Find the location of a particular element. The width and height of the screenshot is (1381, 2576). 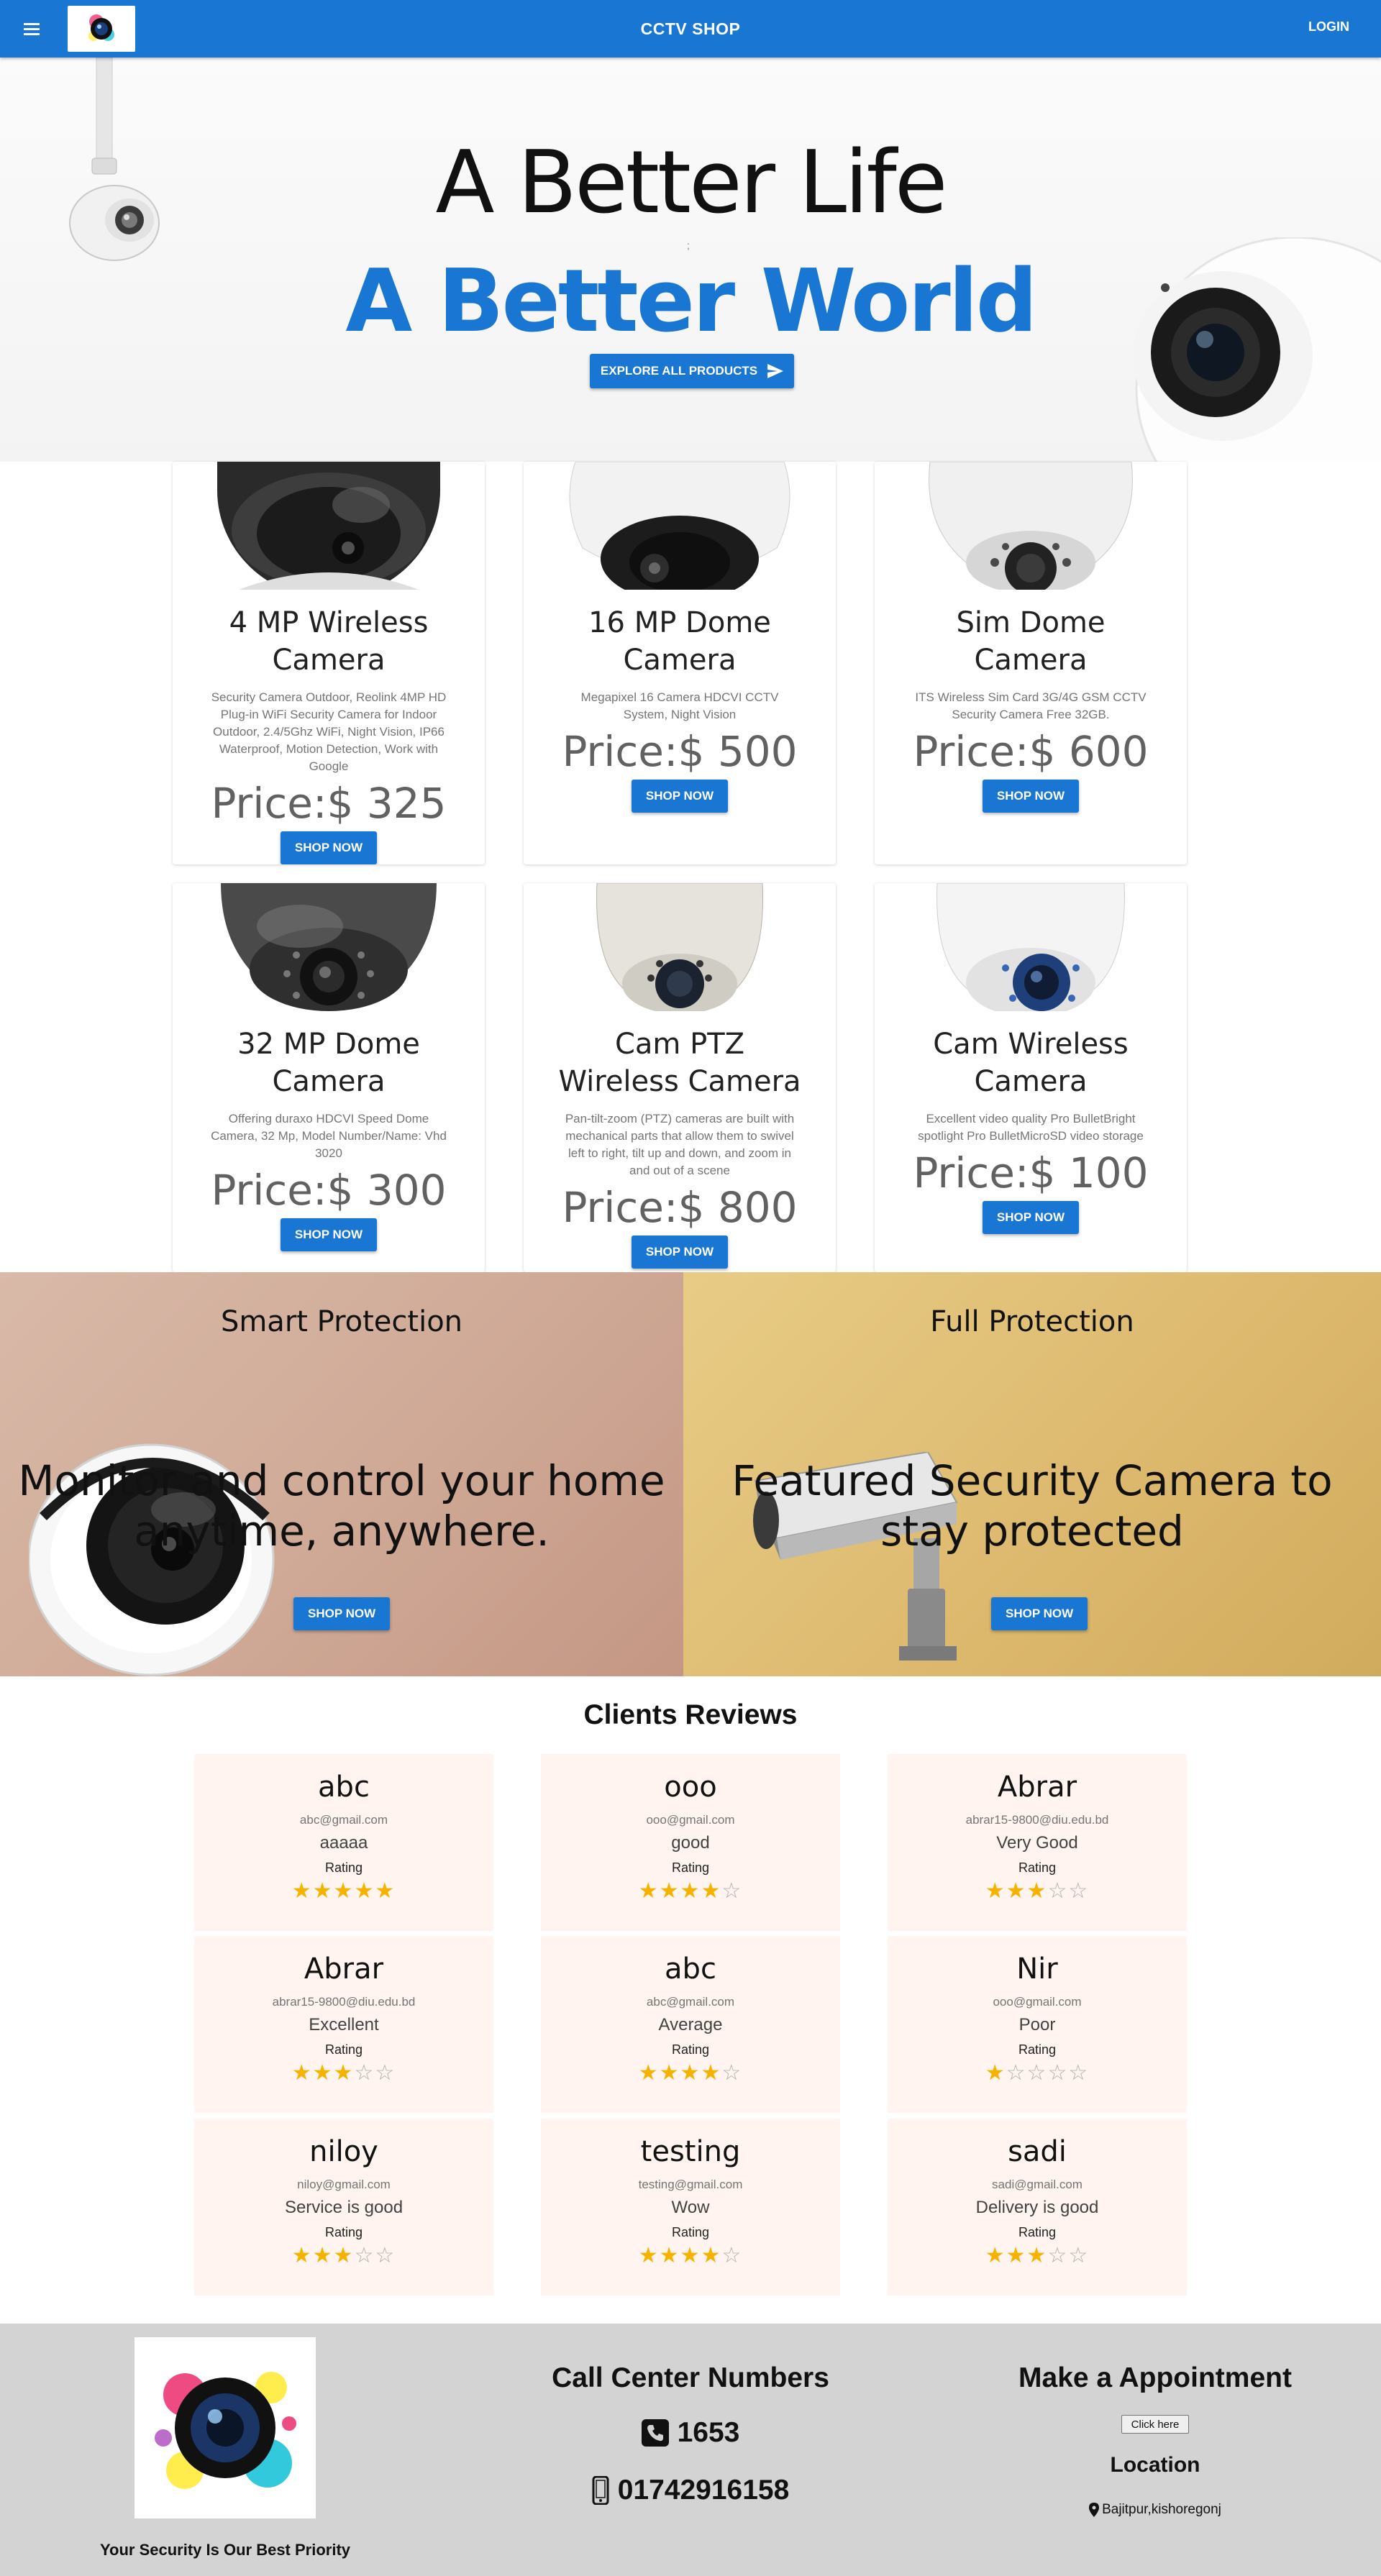

product-price: Price:$ 800 is located at coordinates (680, 1207).